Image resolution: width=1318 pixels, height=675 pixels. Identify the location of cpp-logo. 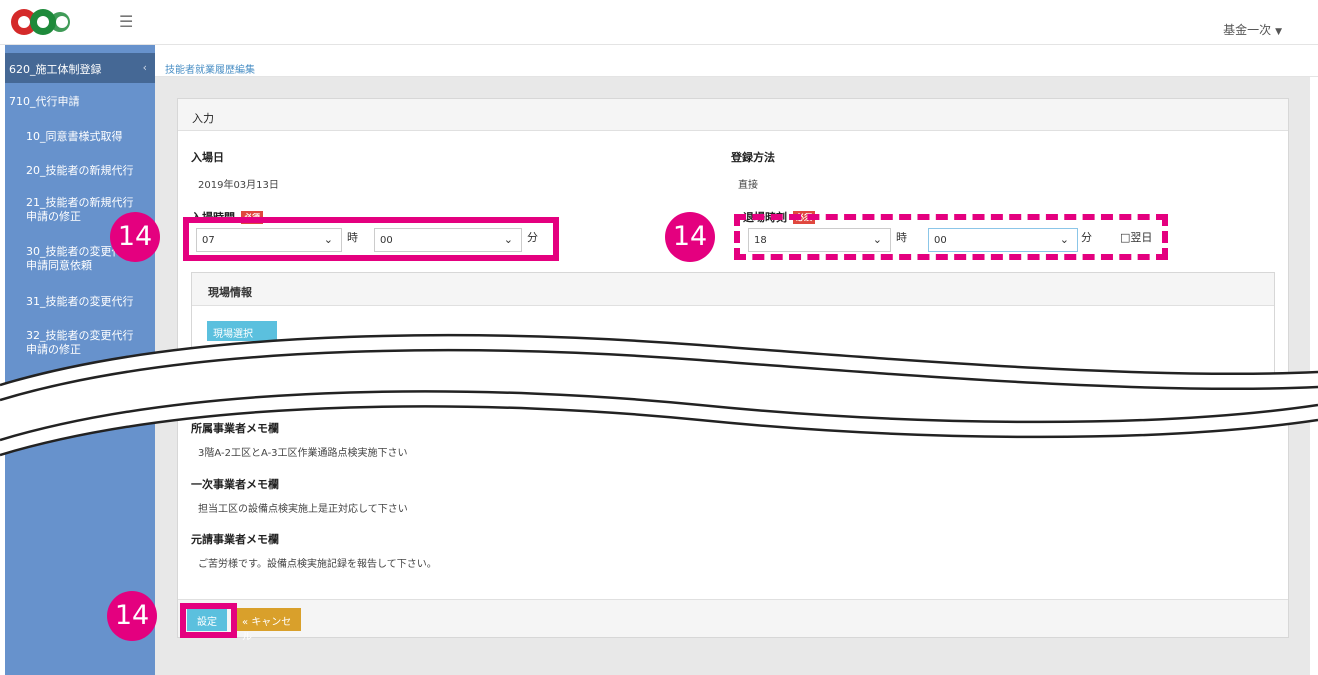
(40, 22).